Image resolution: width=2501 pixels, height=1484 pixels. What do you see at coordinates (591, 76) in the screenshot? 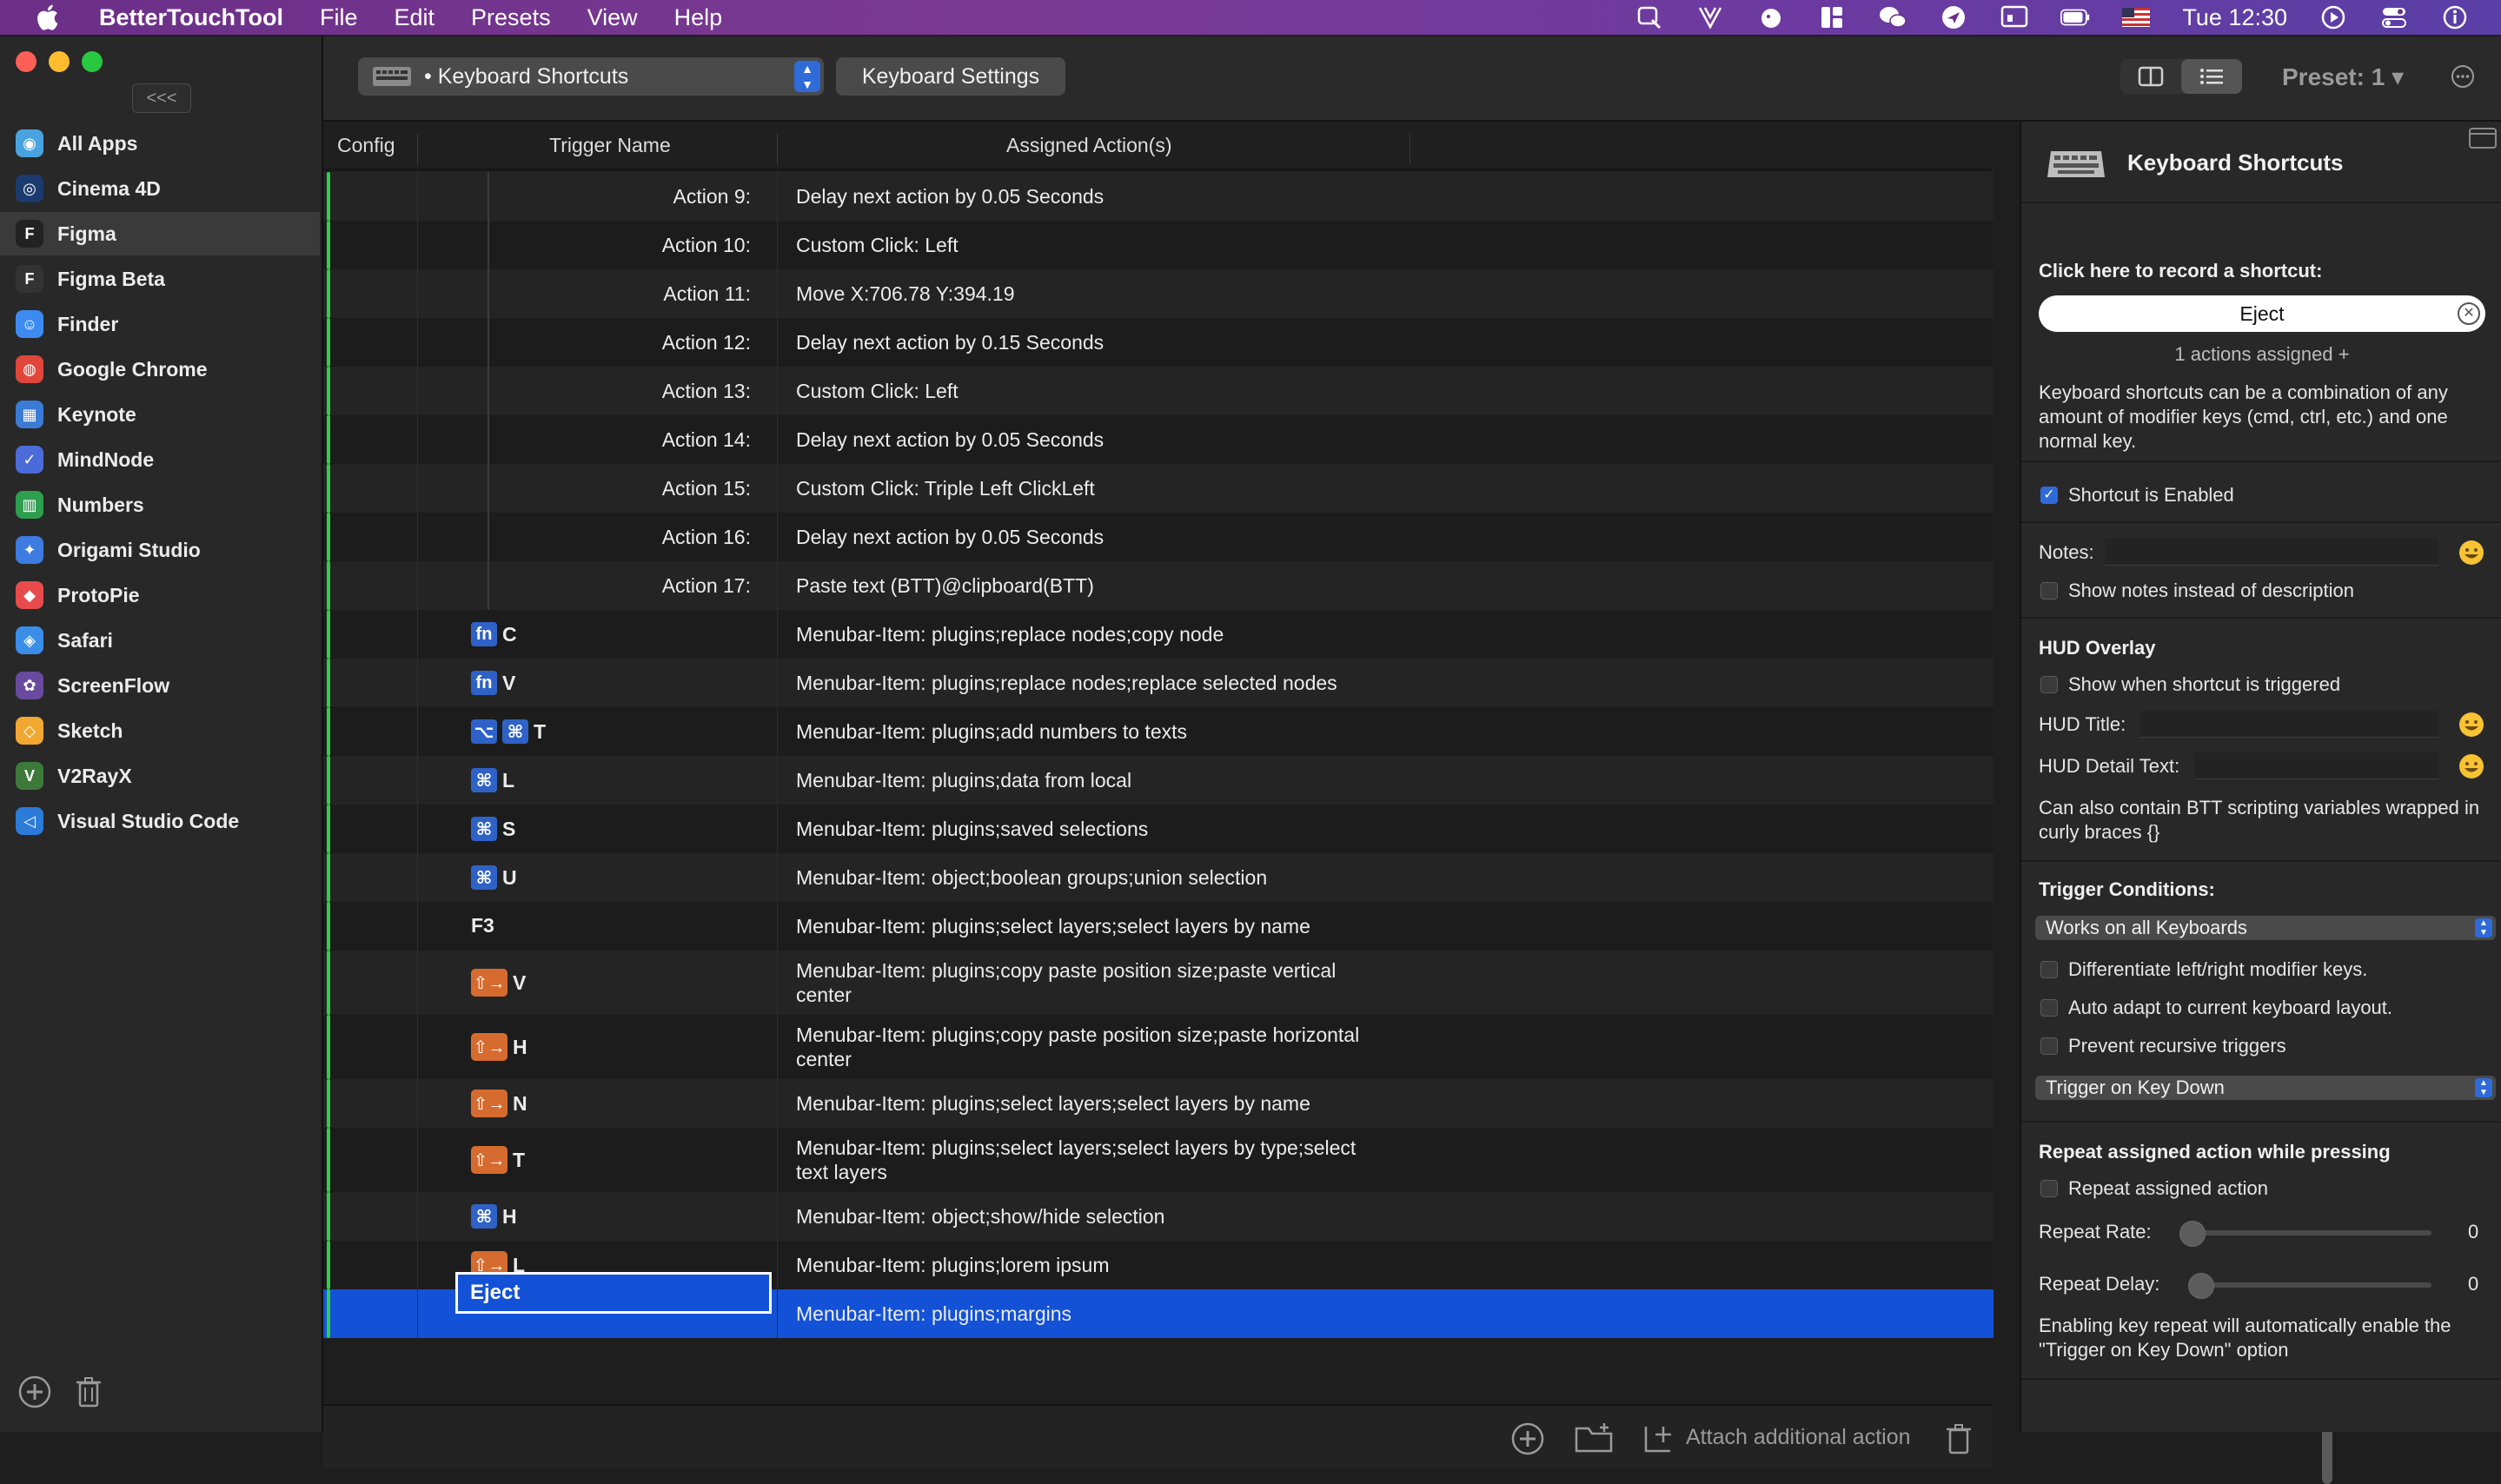
I see `trigger-type-select: • Keyboard Shortcuts ▲ ▼` at bounding box center [591, 76].